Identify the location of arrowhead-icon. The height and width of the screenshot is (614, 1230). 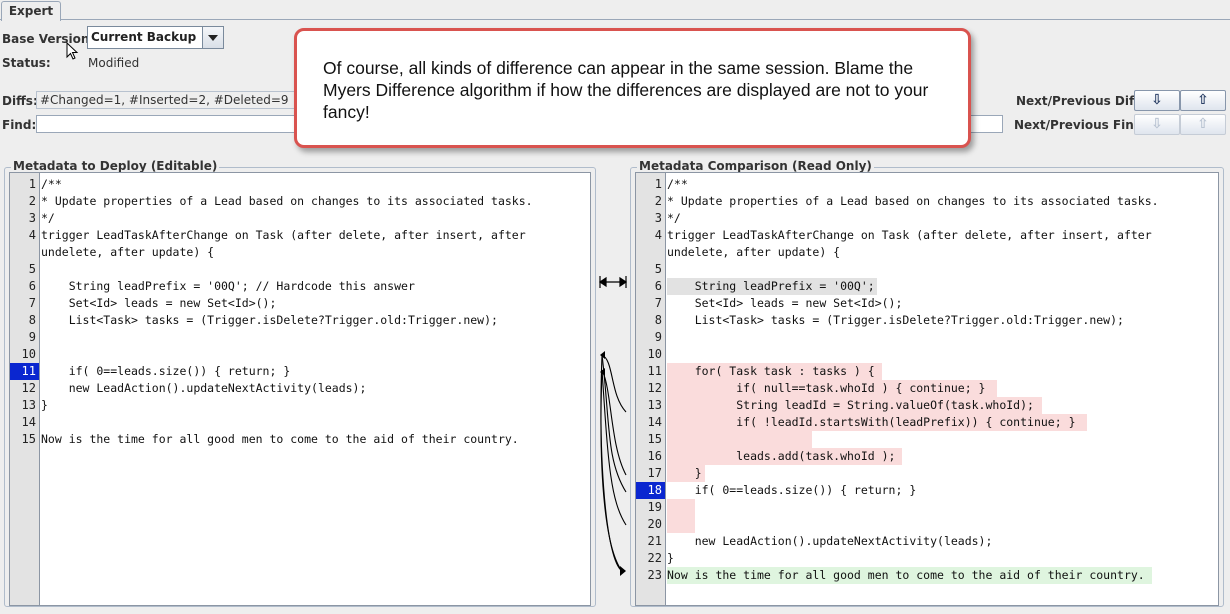
(613, 463).